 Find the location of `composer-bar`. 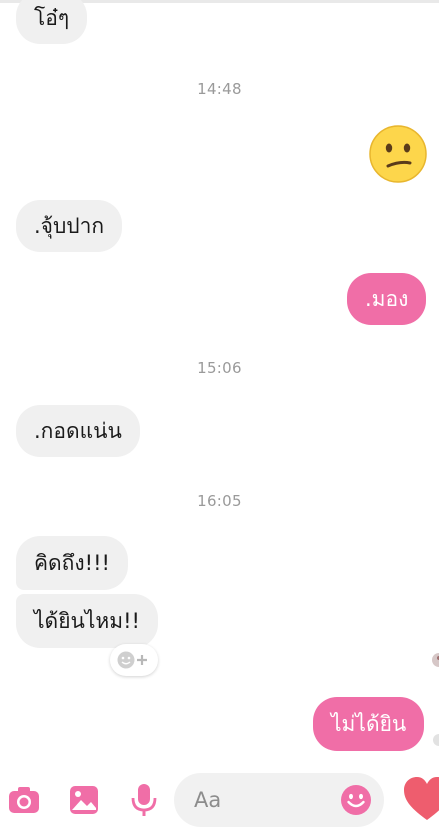

composer-bar is located at coordinates (219, 801).